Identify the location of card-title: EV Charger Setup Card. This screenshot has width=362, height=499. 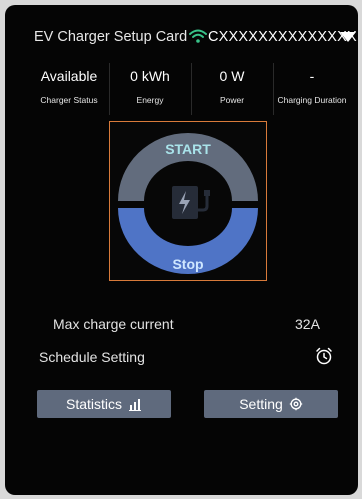
(111, 37).